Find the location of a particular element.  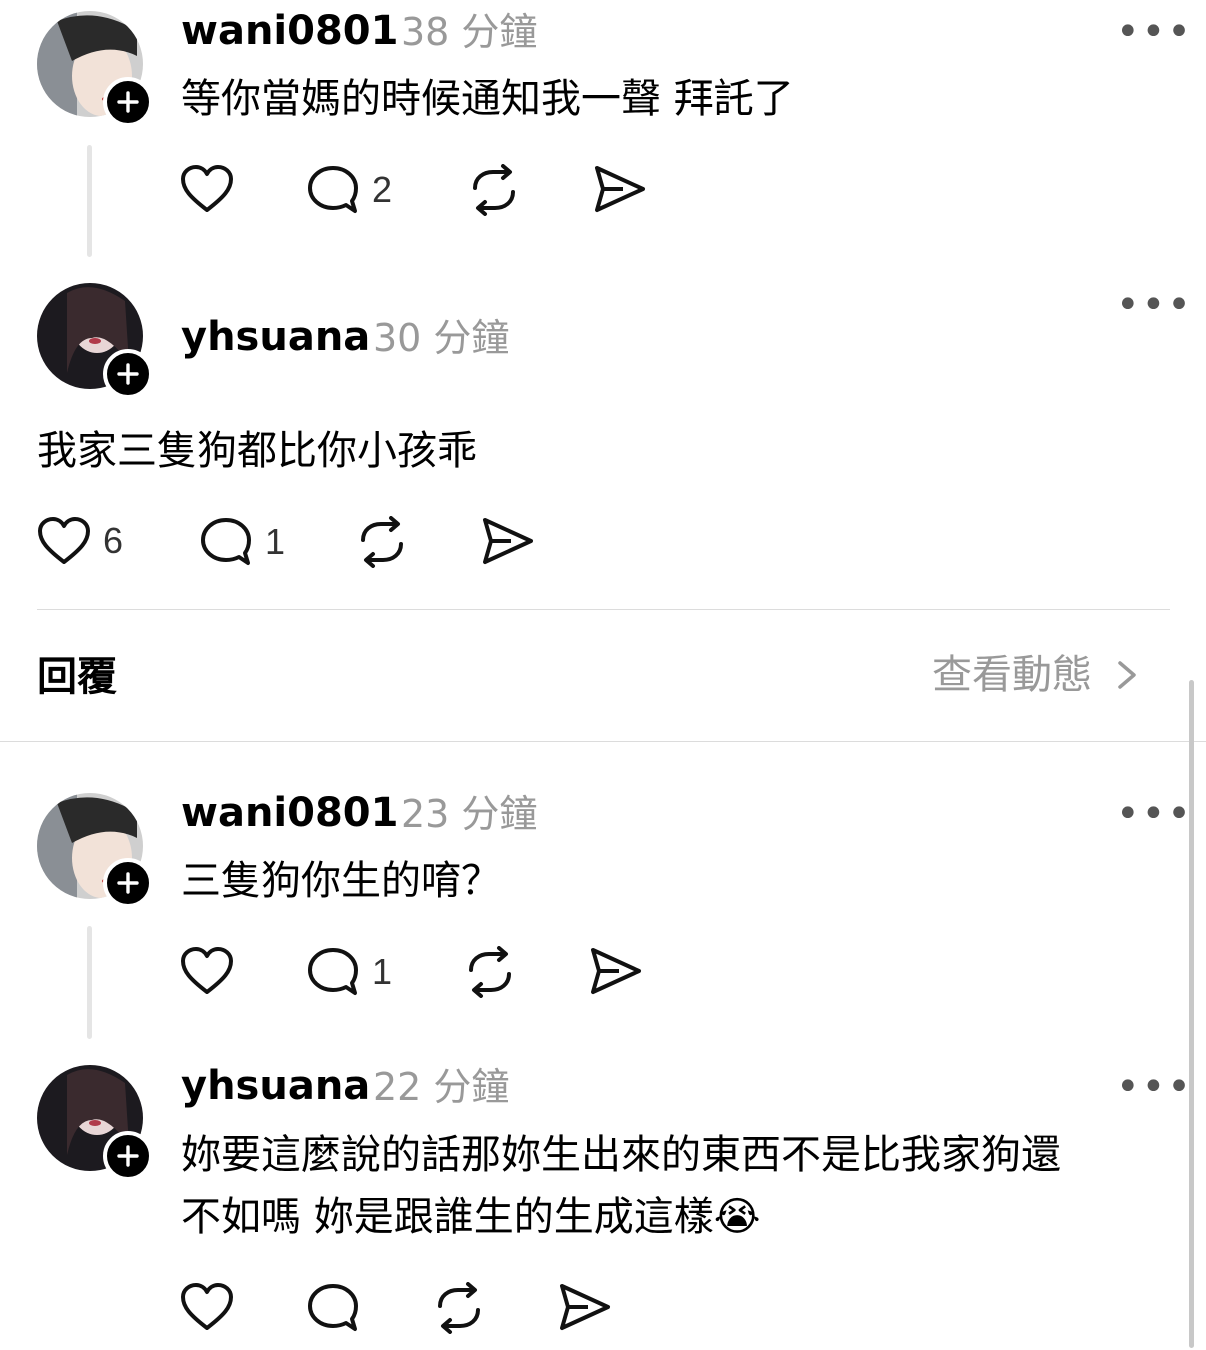

comment-text: 等你當媽的時候通知我一聲 拜託了 is located at coordinates (487, 99).